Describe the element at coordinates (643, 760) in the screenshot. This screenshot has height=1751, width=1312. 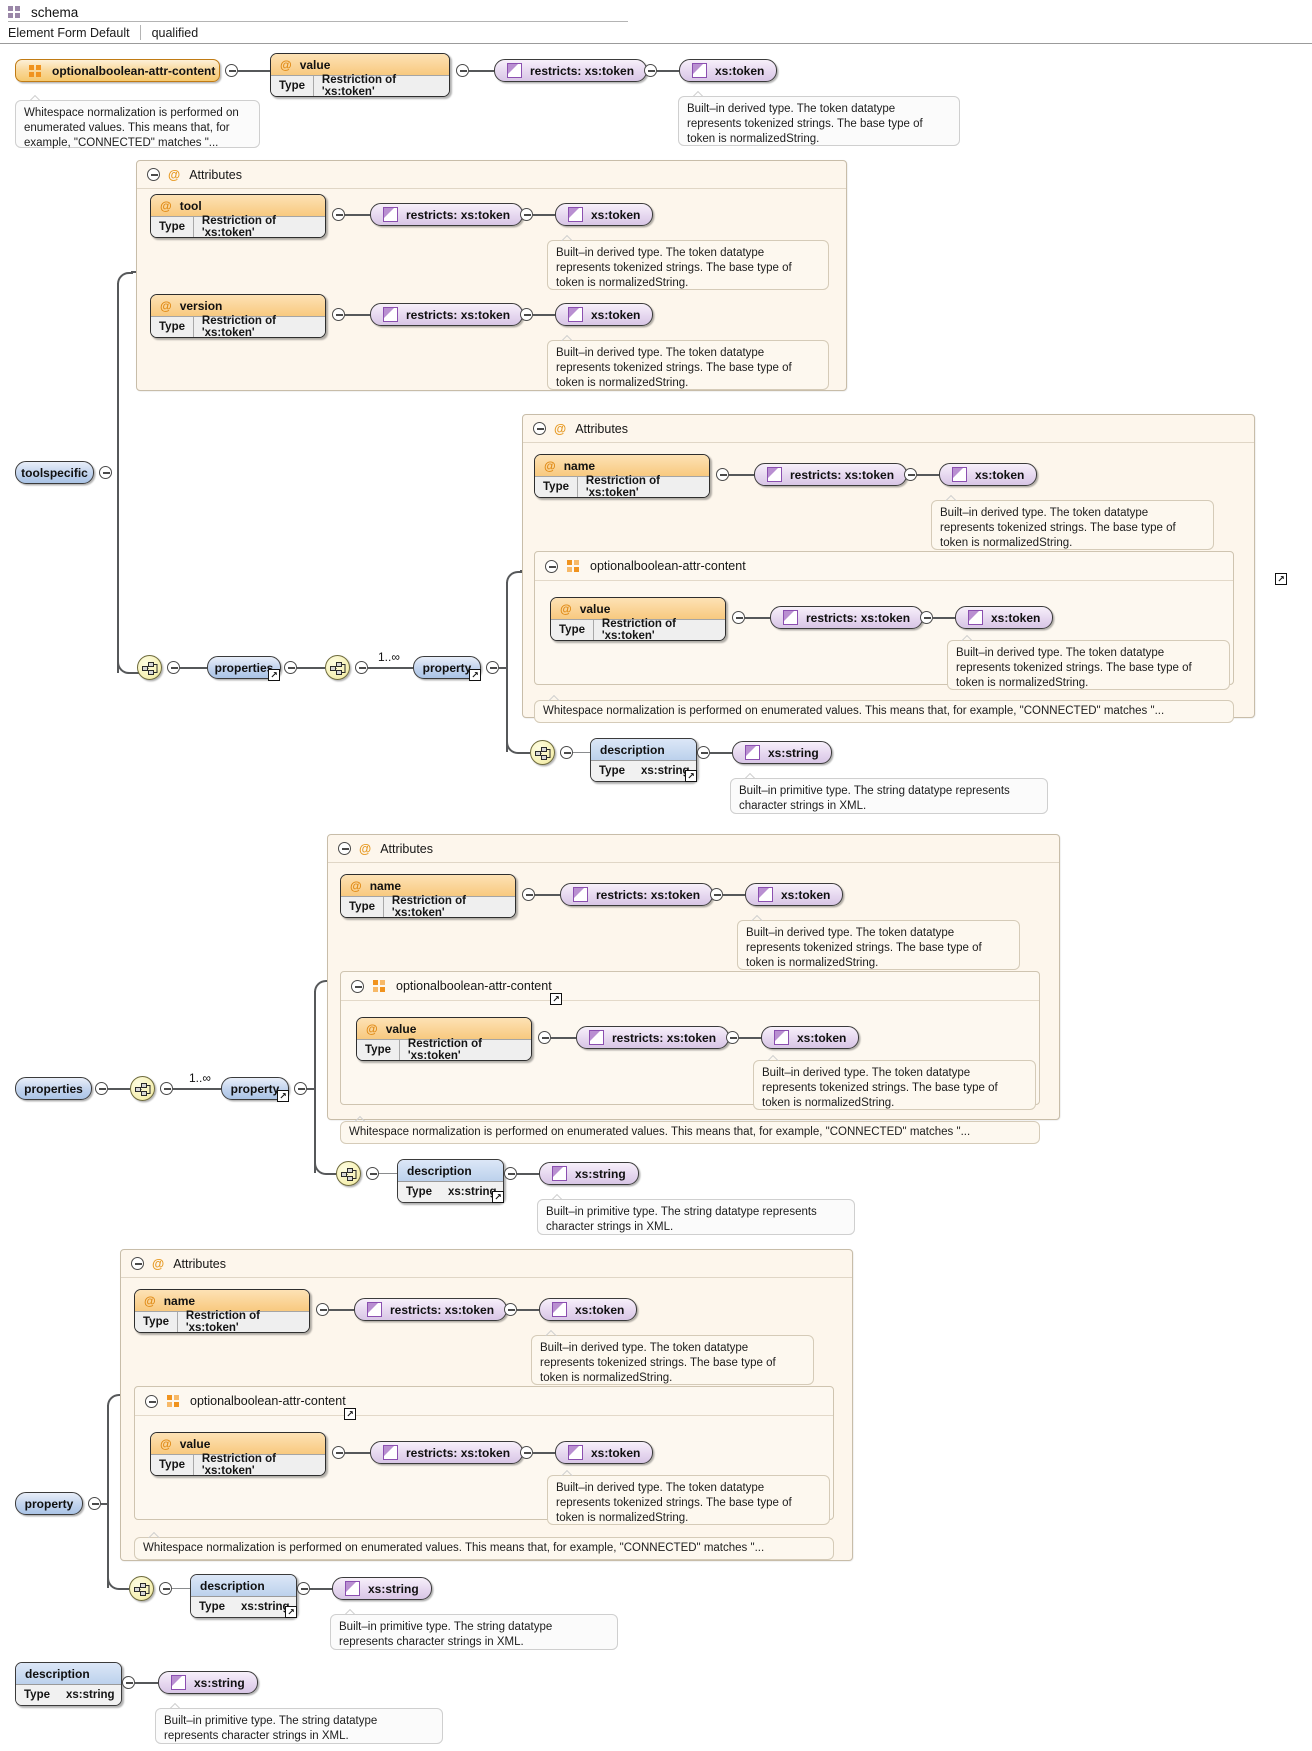
I see `node-description-1: description Type xs:string` at that location.